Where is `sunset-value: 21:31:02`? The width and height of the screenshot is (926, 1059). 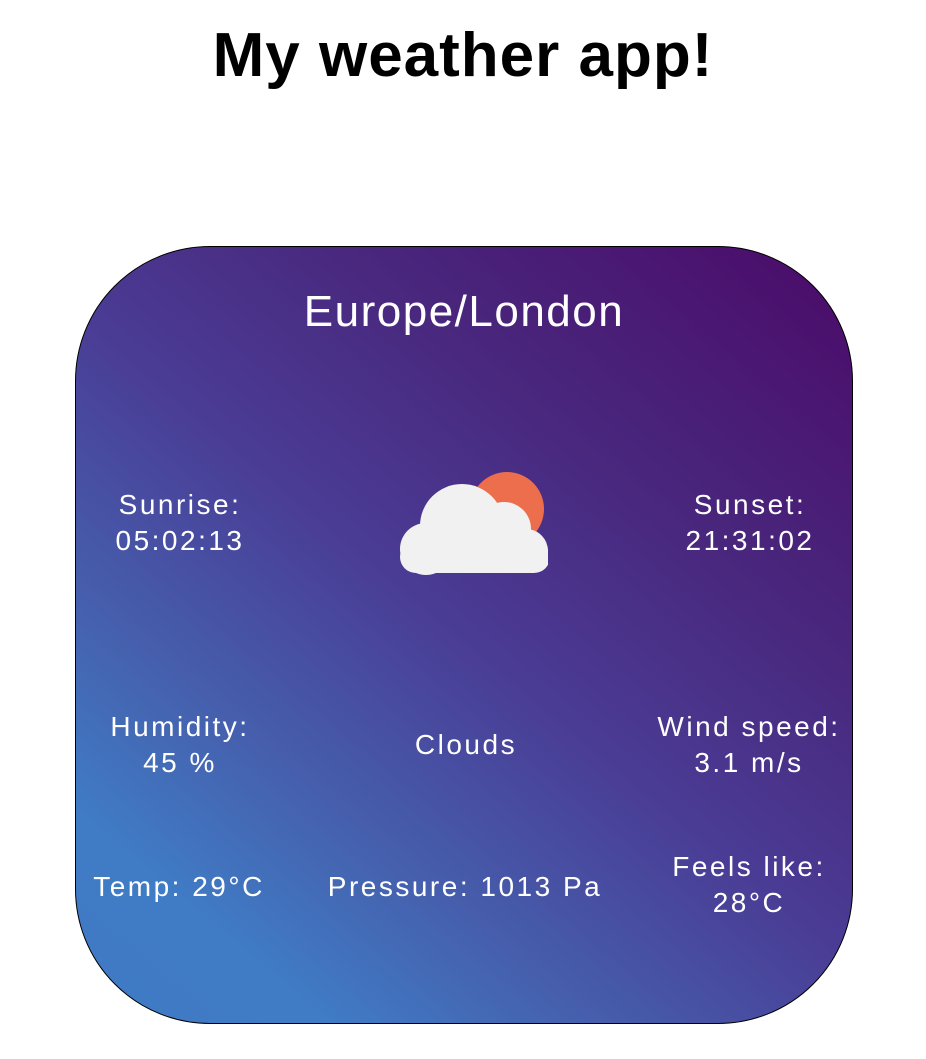 sunset-value: 21:31:02 is located at coordinates (750, 540).